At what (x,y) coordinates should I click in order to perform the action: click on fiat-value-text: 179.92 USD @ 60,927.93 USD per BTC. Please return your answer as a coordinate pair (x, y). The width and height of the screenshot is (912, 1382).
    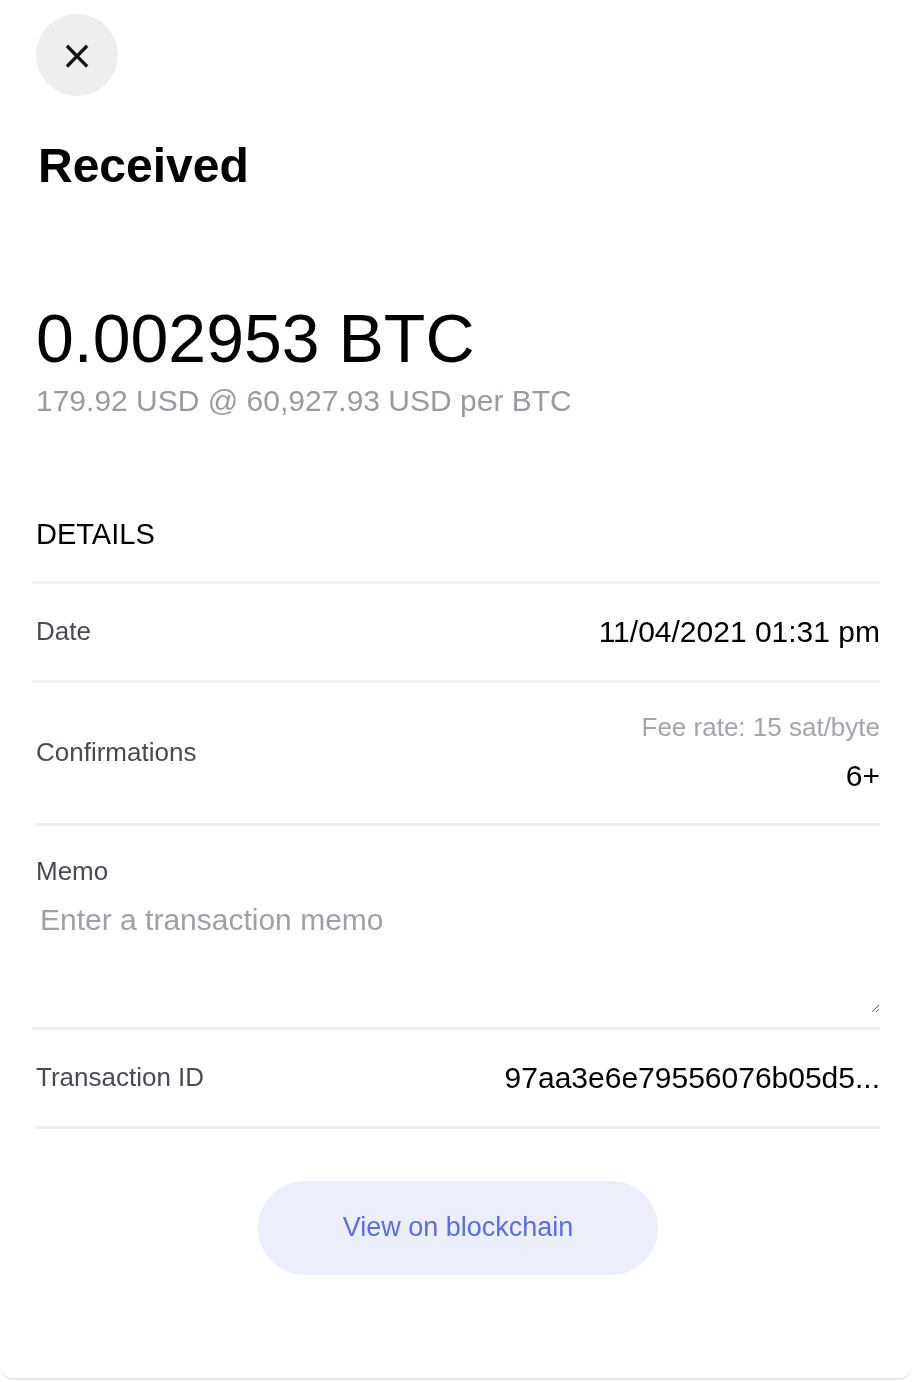
    Looking at the image, I should click on (304, 400).